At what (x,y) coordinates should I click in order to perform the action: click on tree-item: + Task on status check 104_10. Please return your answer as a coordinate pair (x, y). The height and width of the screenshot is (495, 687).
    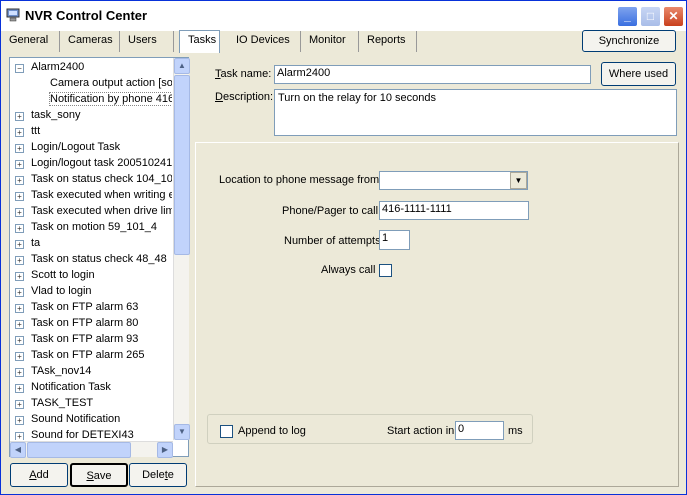
    Looking at the image, I should click on (91, 180).